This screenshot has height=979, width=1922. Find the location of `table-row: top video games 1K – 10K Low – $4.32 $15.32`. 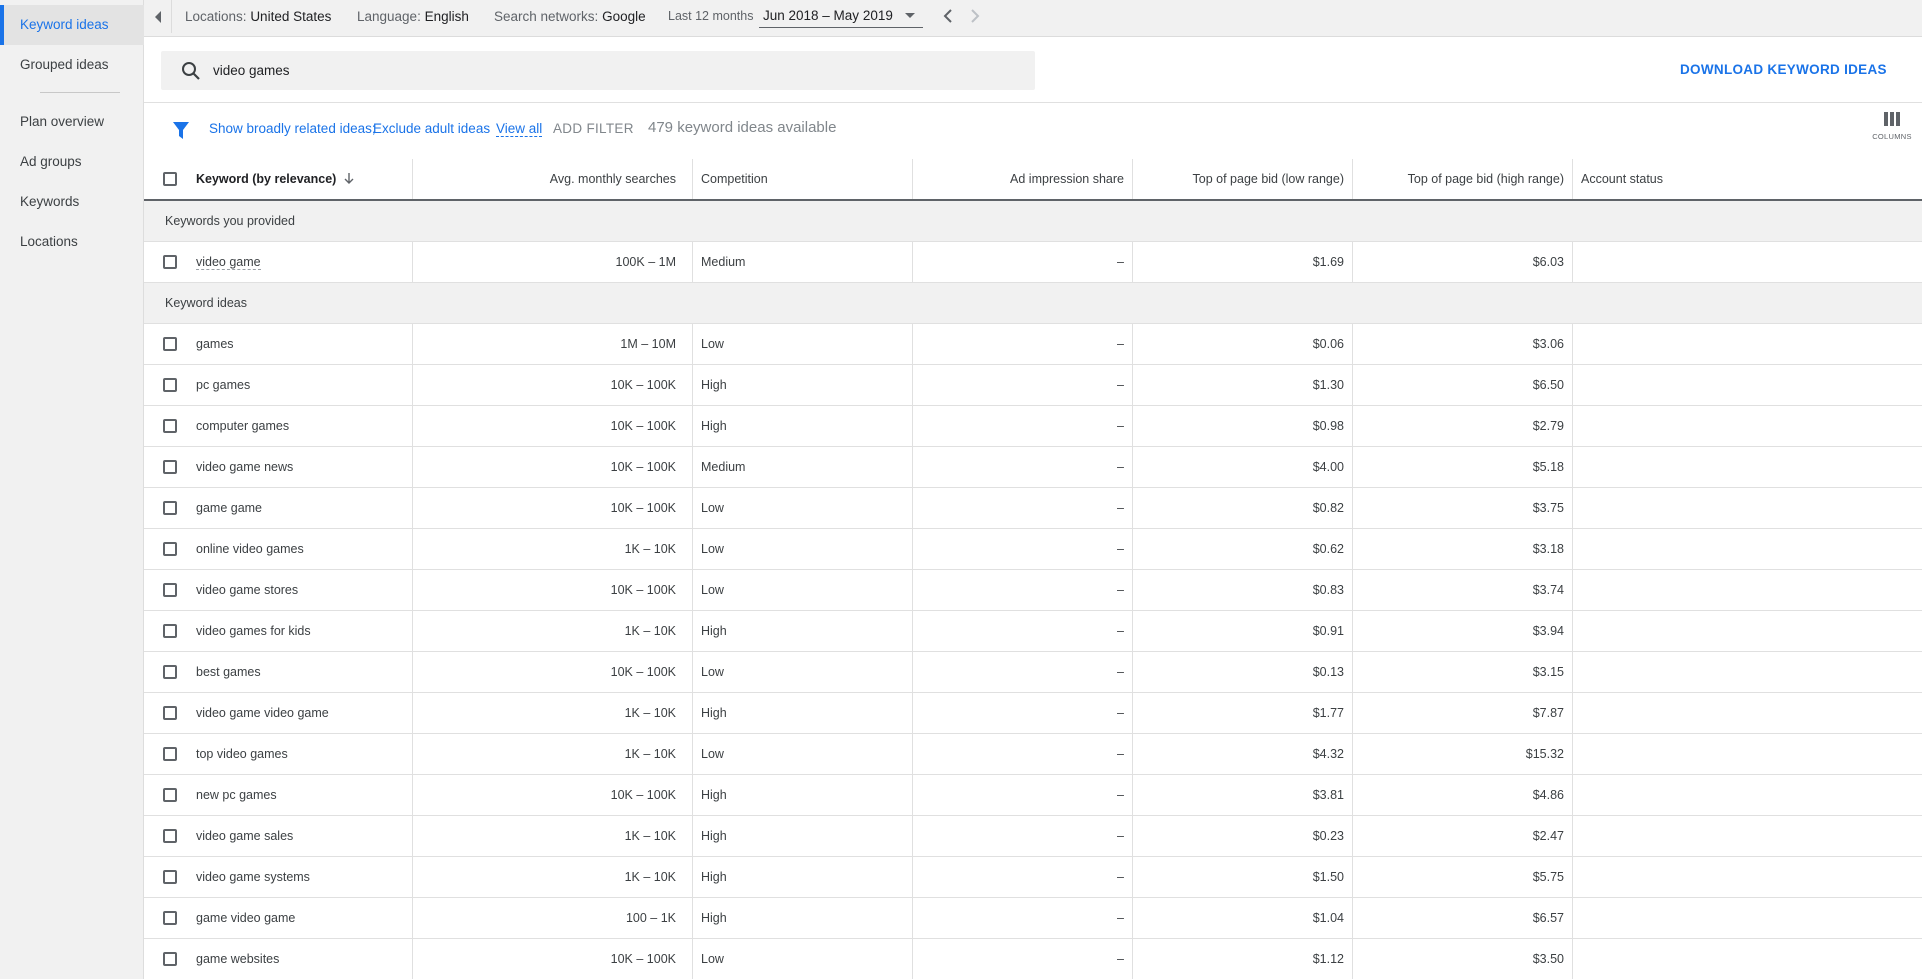

table-row: top video games 1K – 10K Low – $4.32 $15.32 is located at coordinates (1033, 754).